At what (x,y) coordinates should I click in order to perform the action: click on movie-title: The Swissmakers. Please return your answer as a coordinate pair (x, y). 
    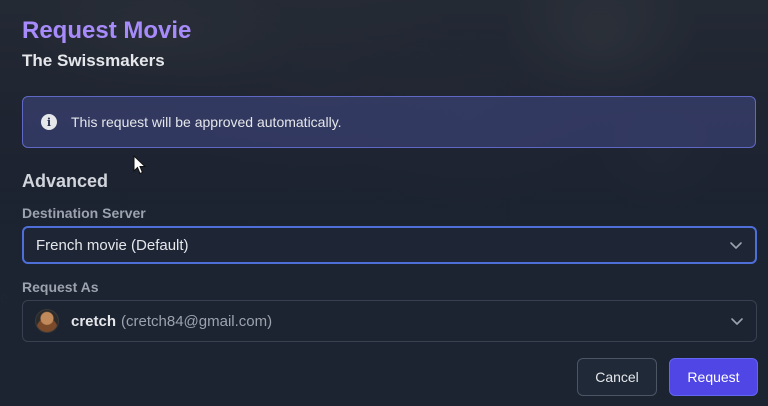
    Looking at the image, I should click on (93, 60).